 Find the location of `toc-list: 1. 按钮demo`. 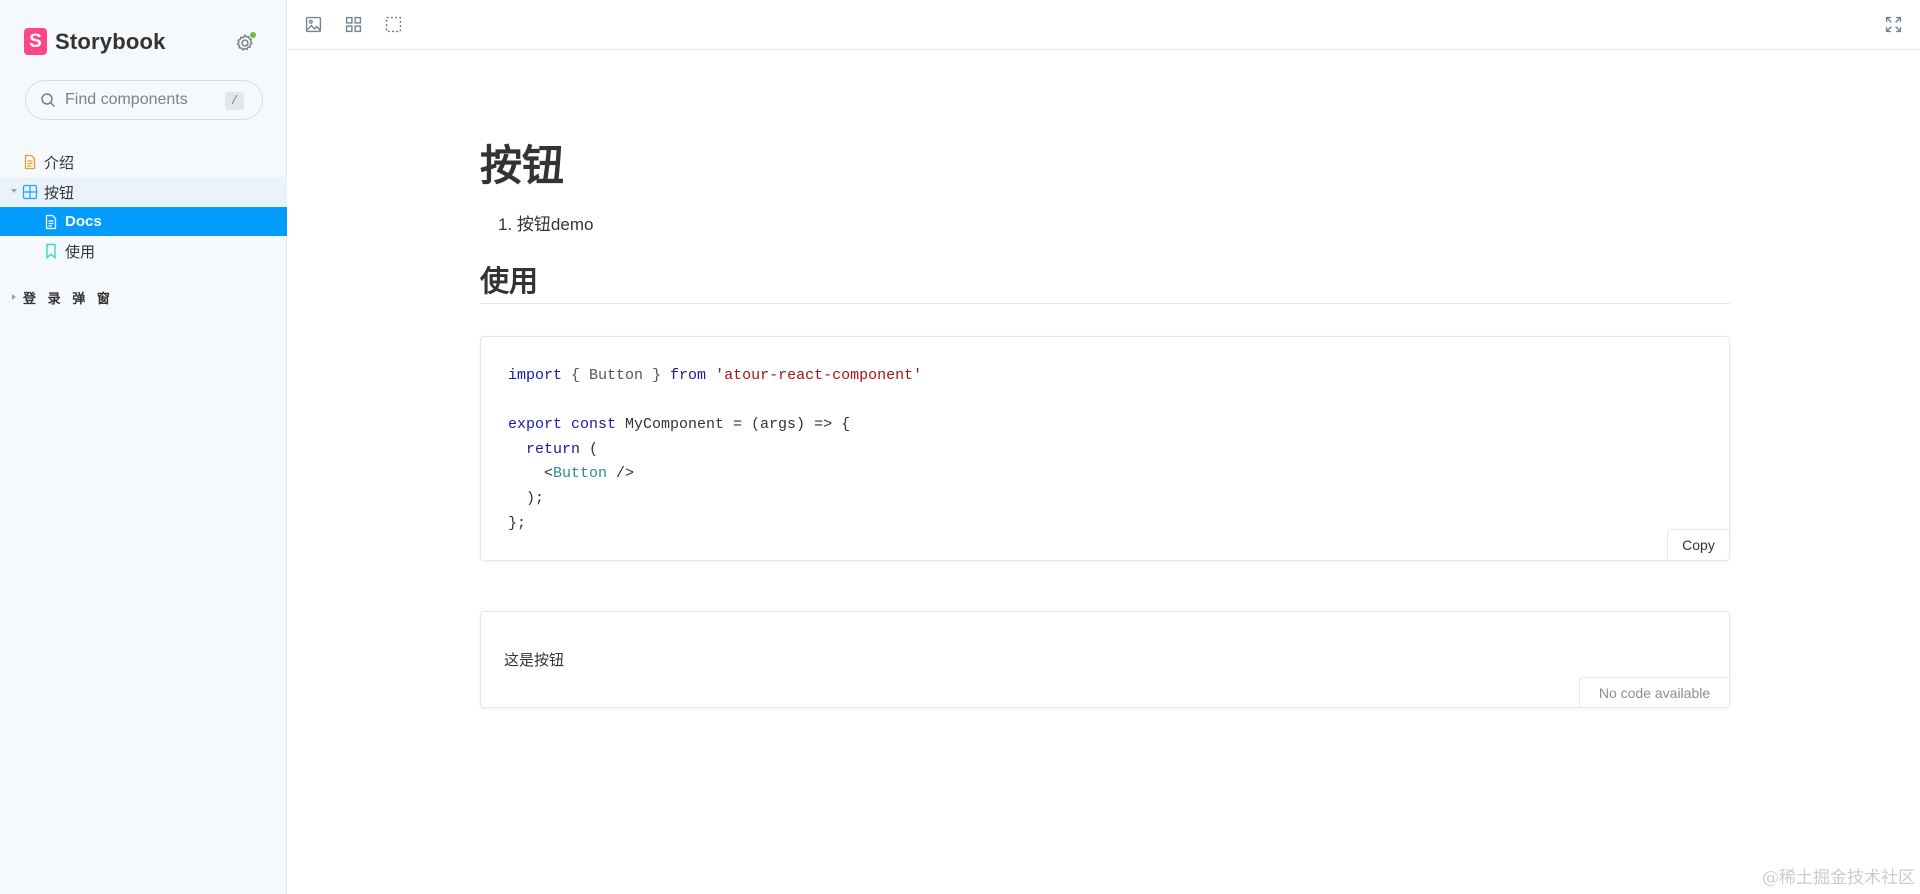

toc-list: 1. 按钮demo is located at coordinates (545, 222).